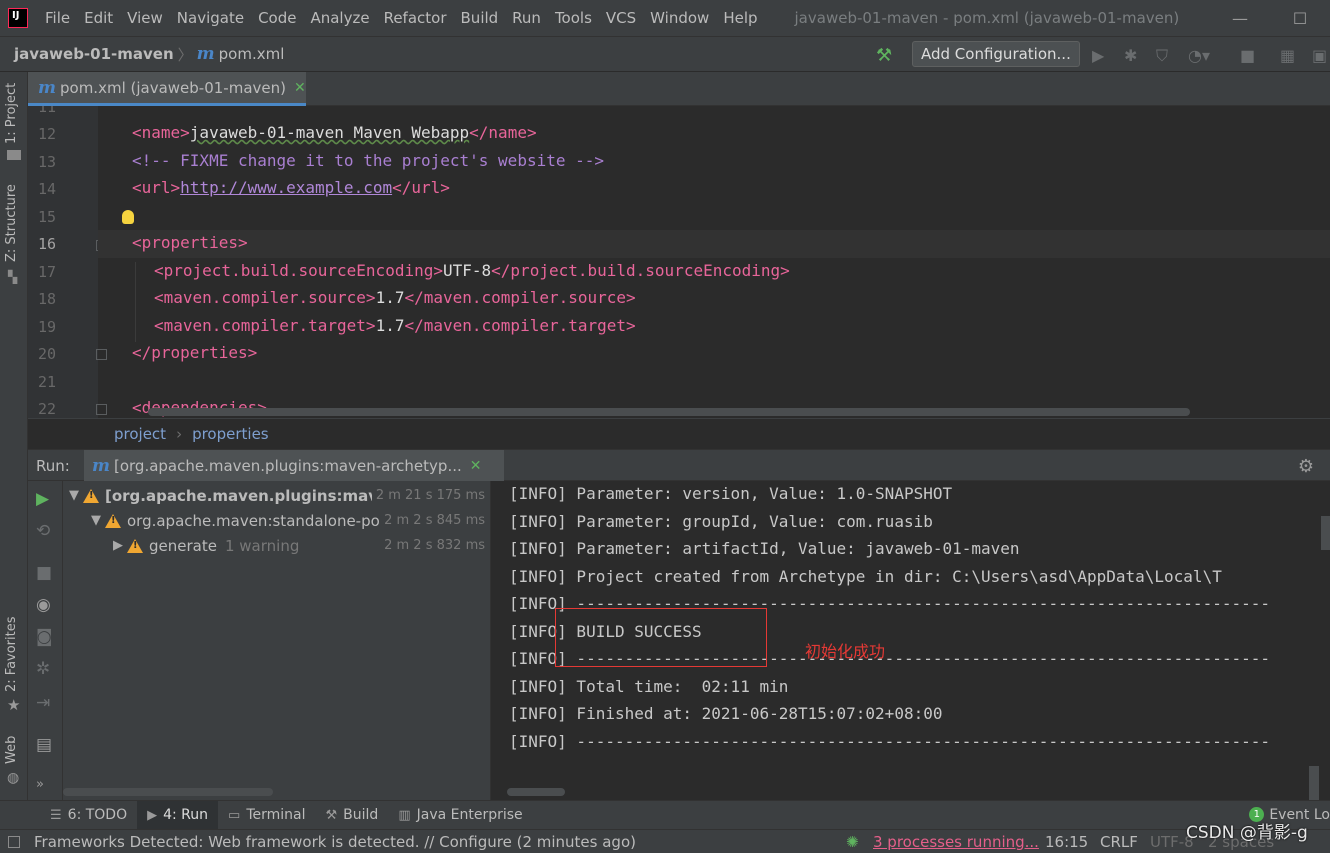  Describe the element at coordinates (88, 815) in the screenshot. I see `tool-tab-todo: ☰ 6: TODO` at that location.